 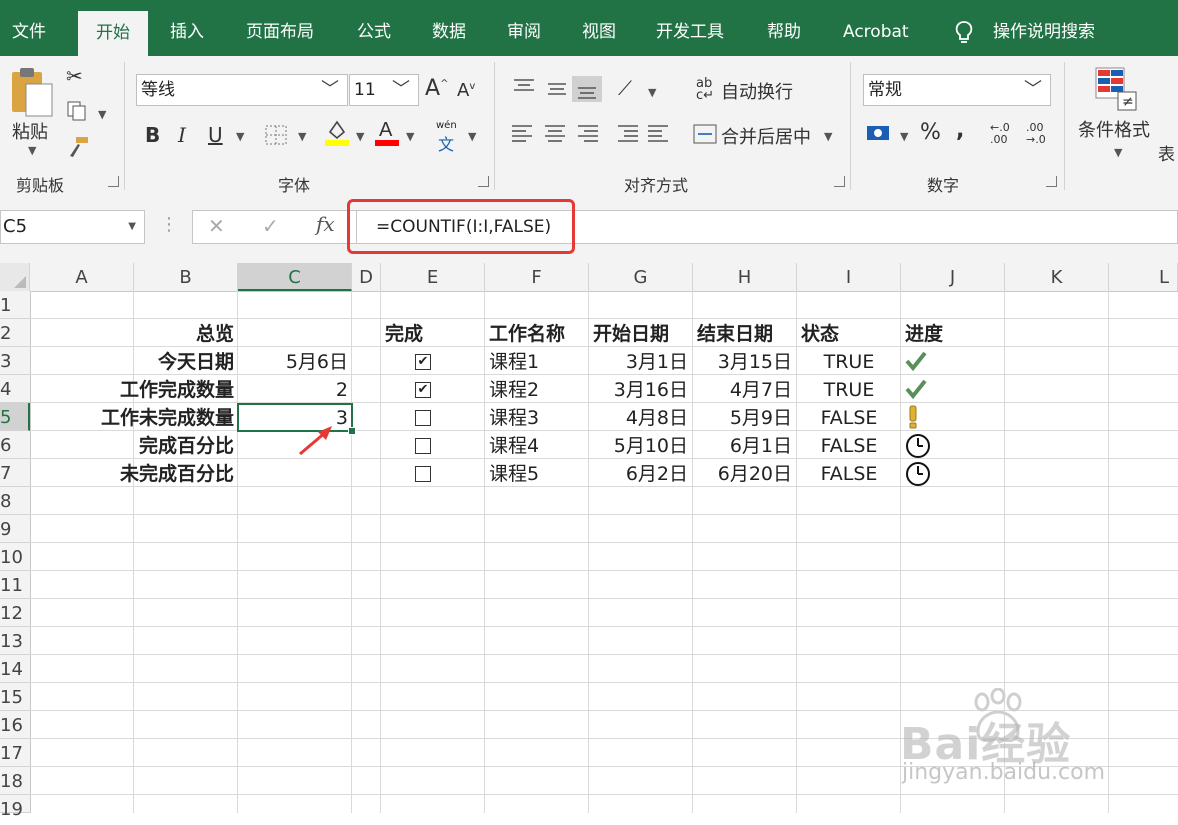 What do you see at coordinates (77, 111) in the screenshot?
I see `copy-icon` at bounding box center [77, 111].